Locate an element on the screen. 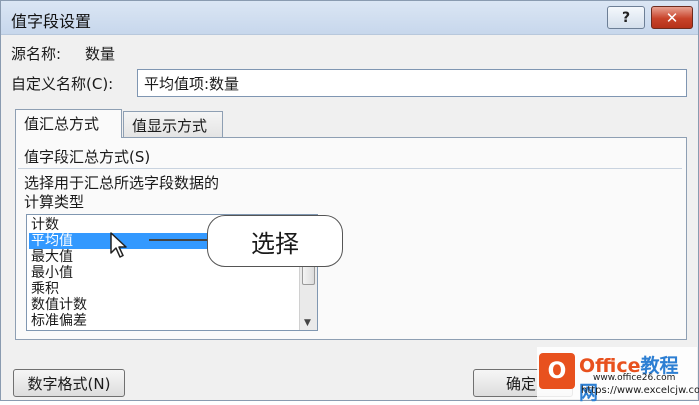  number-format-button: 数字格式(N) is located at coordinates (69, 383).